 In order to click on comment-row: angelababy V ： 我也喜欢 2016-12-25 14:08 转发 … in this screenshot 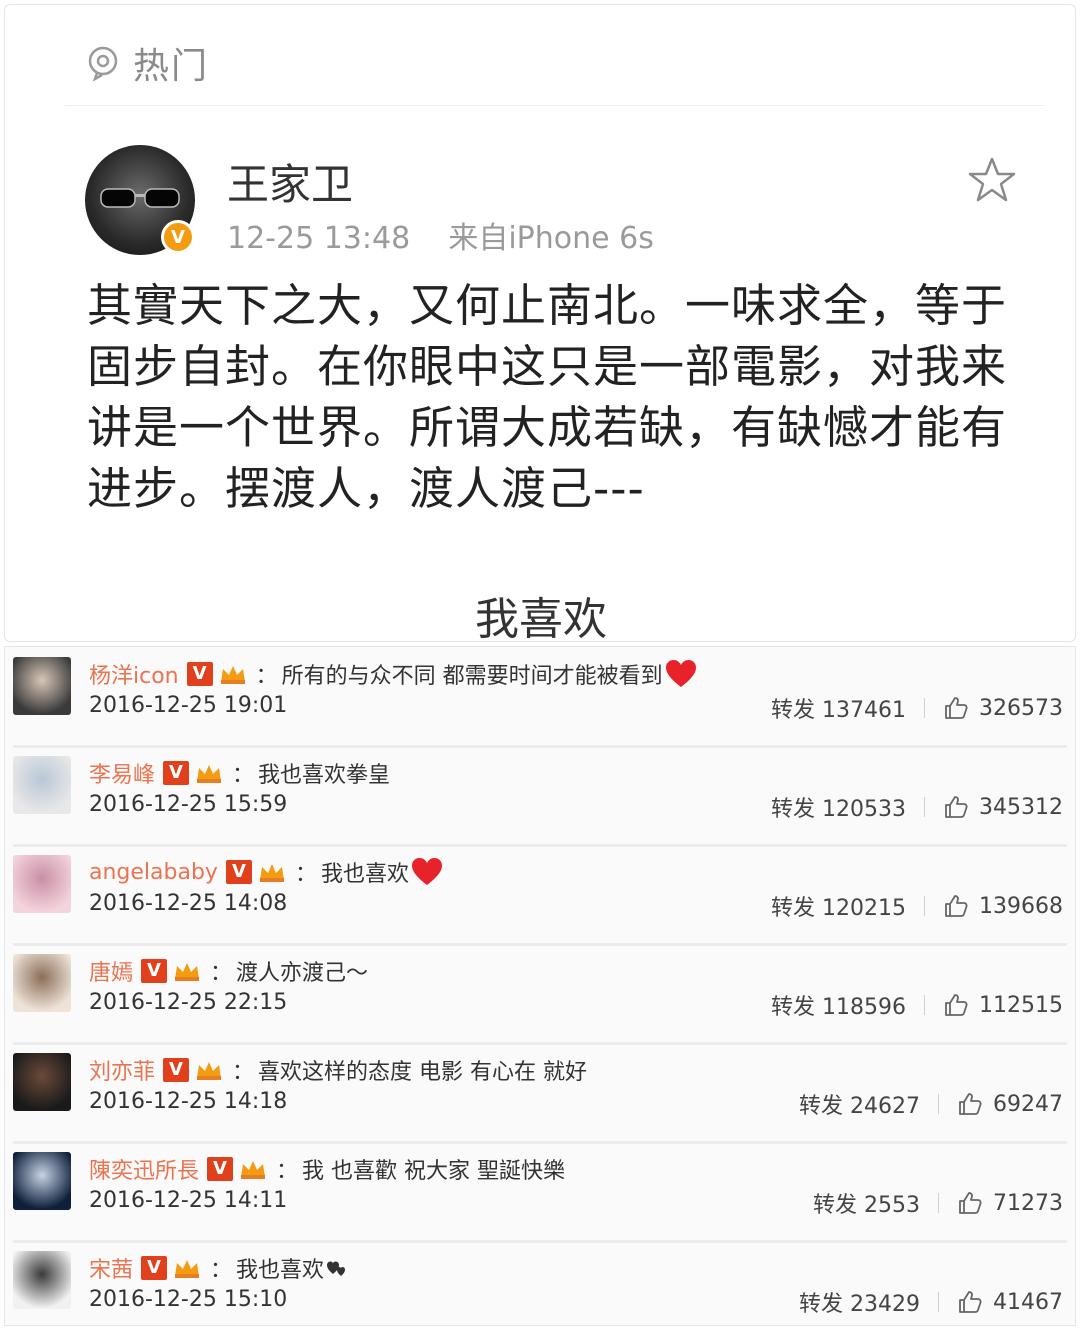, I will do `click(541, 896)`.